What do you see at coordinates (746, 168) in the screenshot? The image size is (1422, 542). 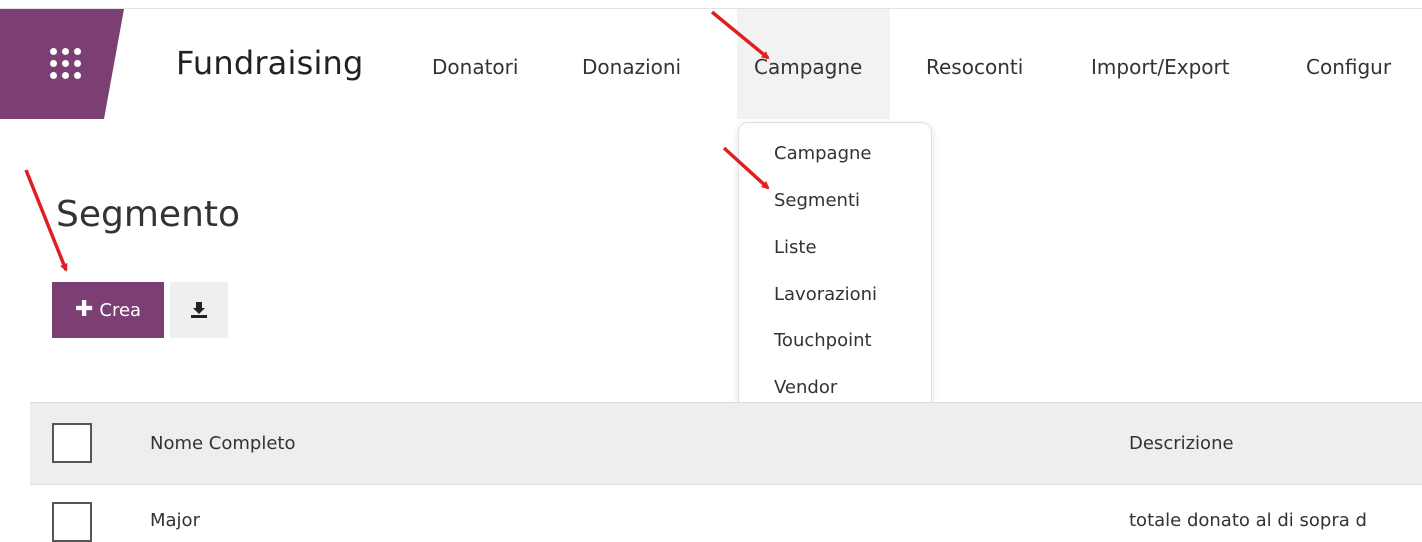 I see `arrow-to-segmenti` at bounding box center [746, 168].